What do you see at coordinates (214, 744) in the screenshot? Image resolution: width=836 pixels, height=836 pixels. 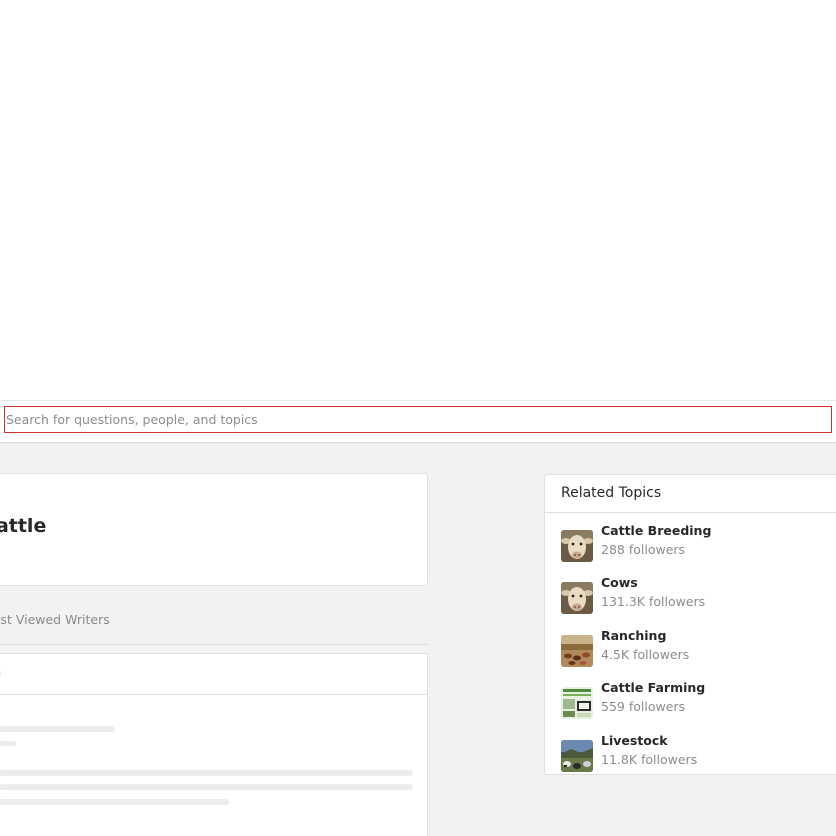 I see `feed-card-loading` at bounding box center [214, 744].